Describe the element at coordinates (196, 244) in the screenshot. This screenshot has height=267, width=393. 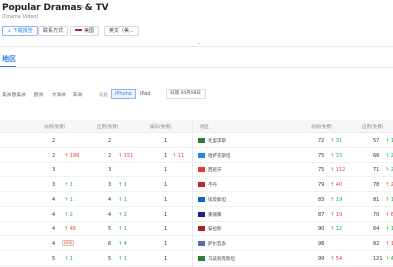
I see `table-row: 4 NEW 6 ↑ 4 1 萨尔瓦多 98 82 ↑ 1` at that location.